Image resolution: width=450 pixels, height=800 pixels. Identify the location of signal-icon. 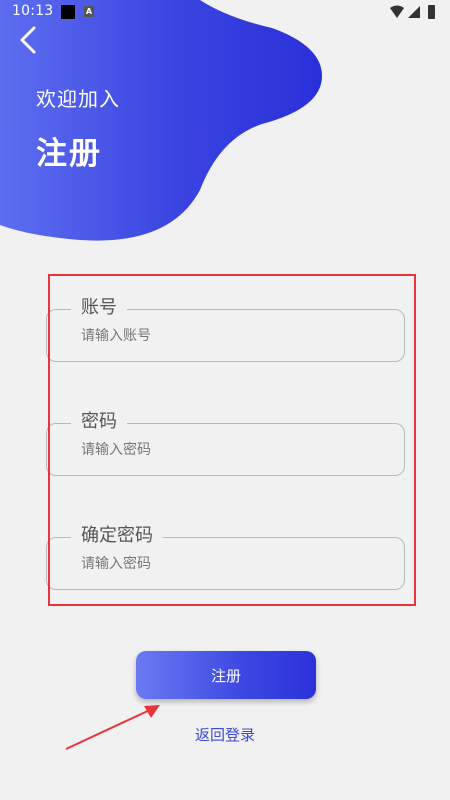
(414, 12).